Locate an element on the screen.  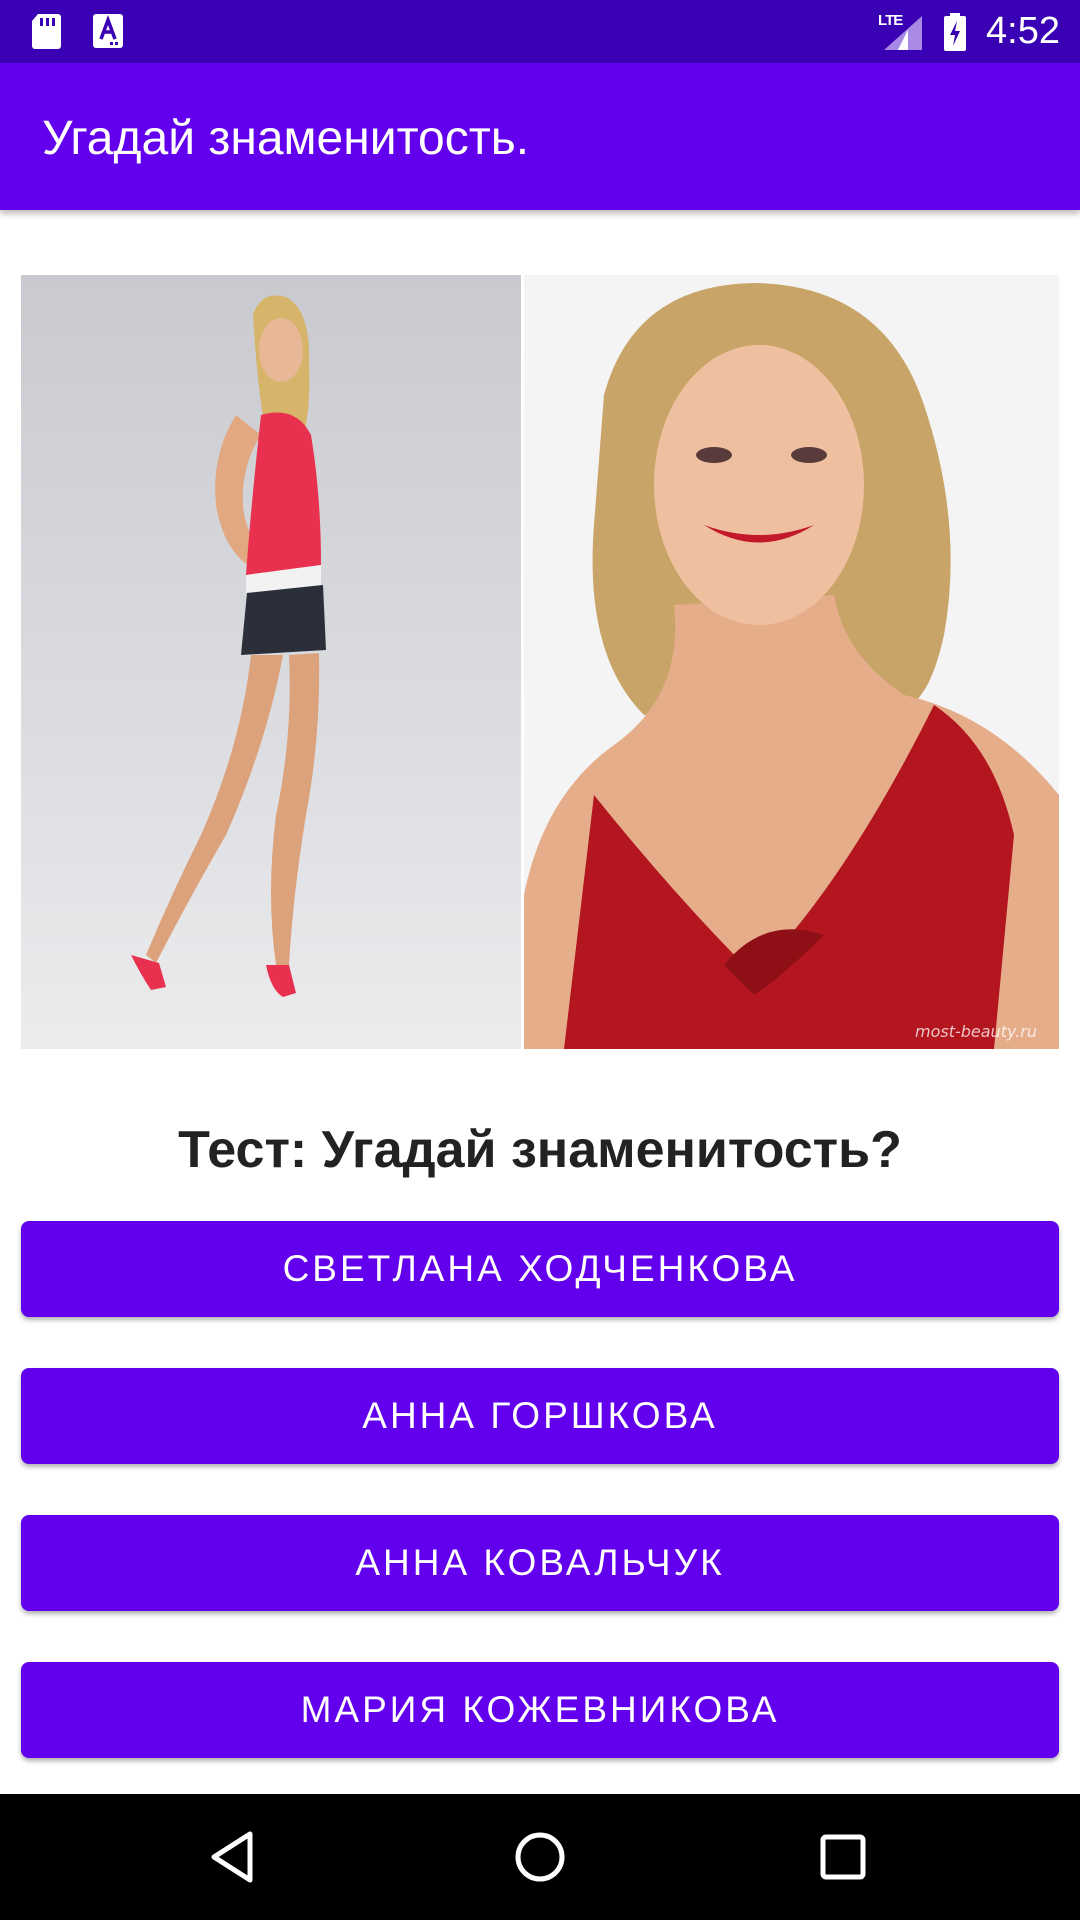
question-title: Тест: Угадай знаменитость? is located at coordinates (540, 1150).